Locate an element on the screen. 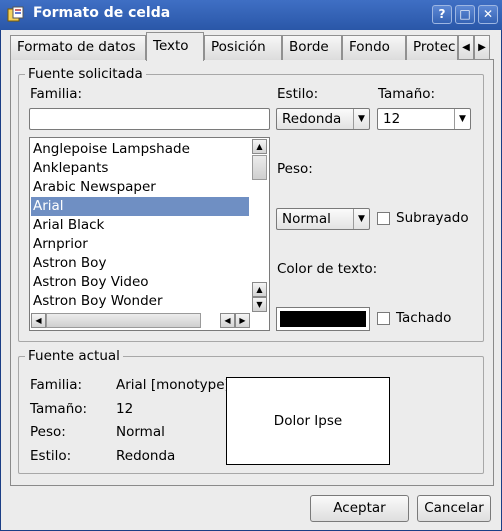 The width and height of the screenshot is (502, 531). current-style-value: Redonda is located at coordinates (146, 456).